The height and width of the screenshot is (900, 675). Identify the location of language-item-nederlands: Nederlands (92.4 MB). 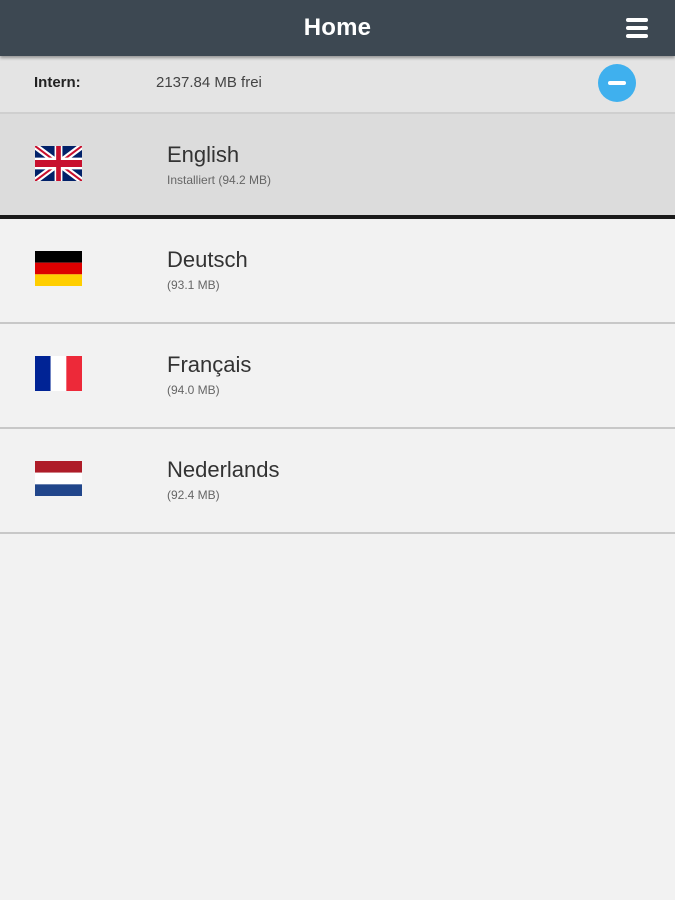
(337, 481).